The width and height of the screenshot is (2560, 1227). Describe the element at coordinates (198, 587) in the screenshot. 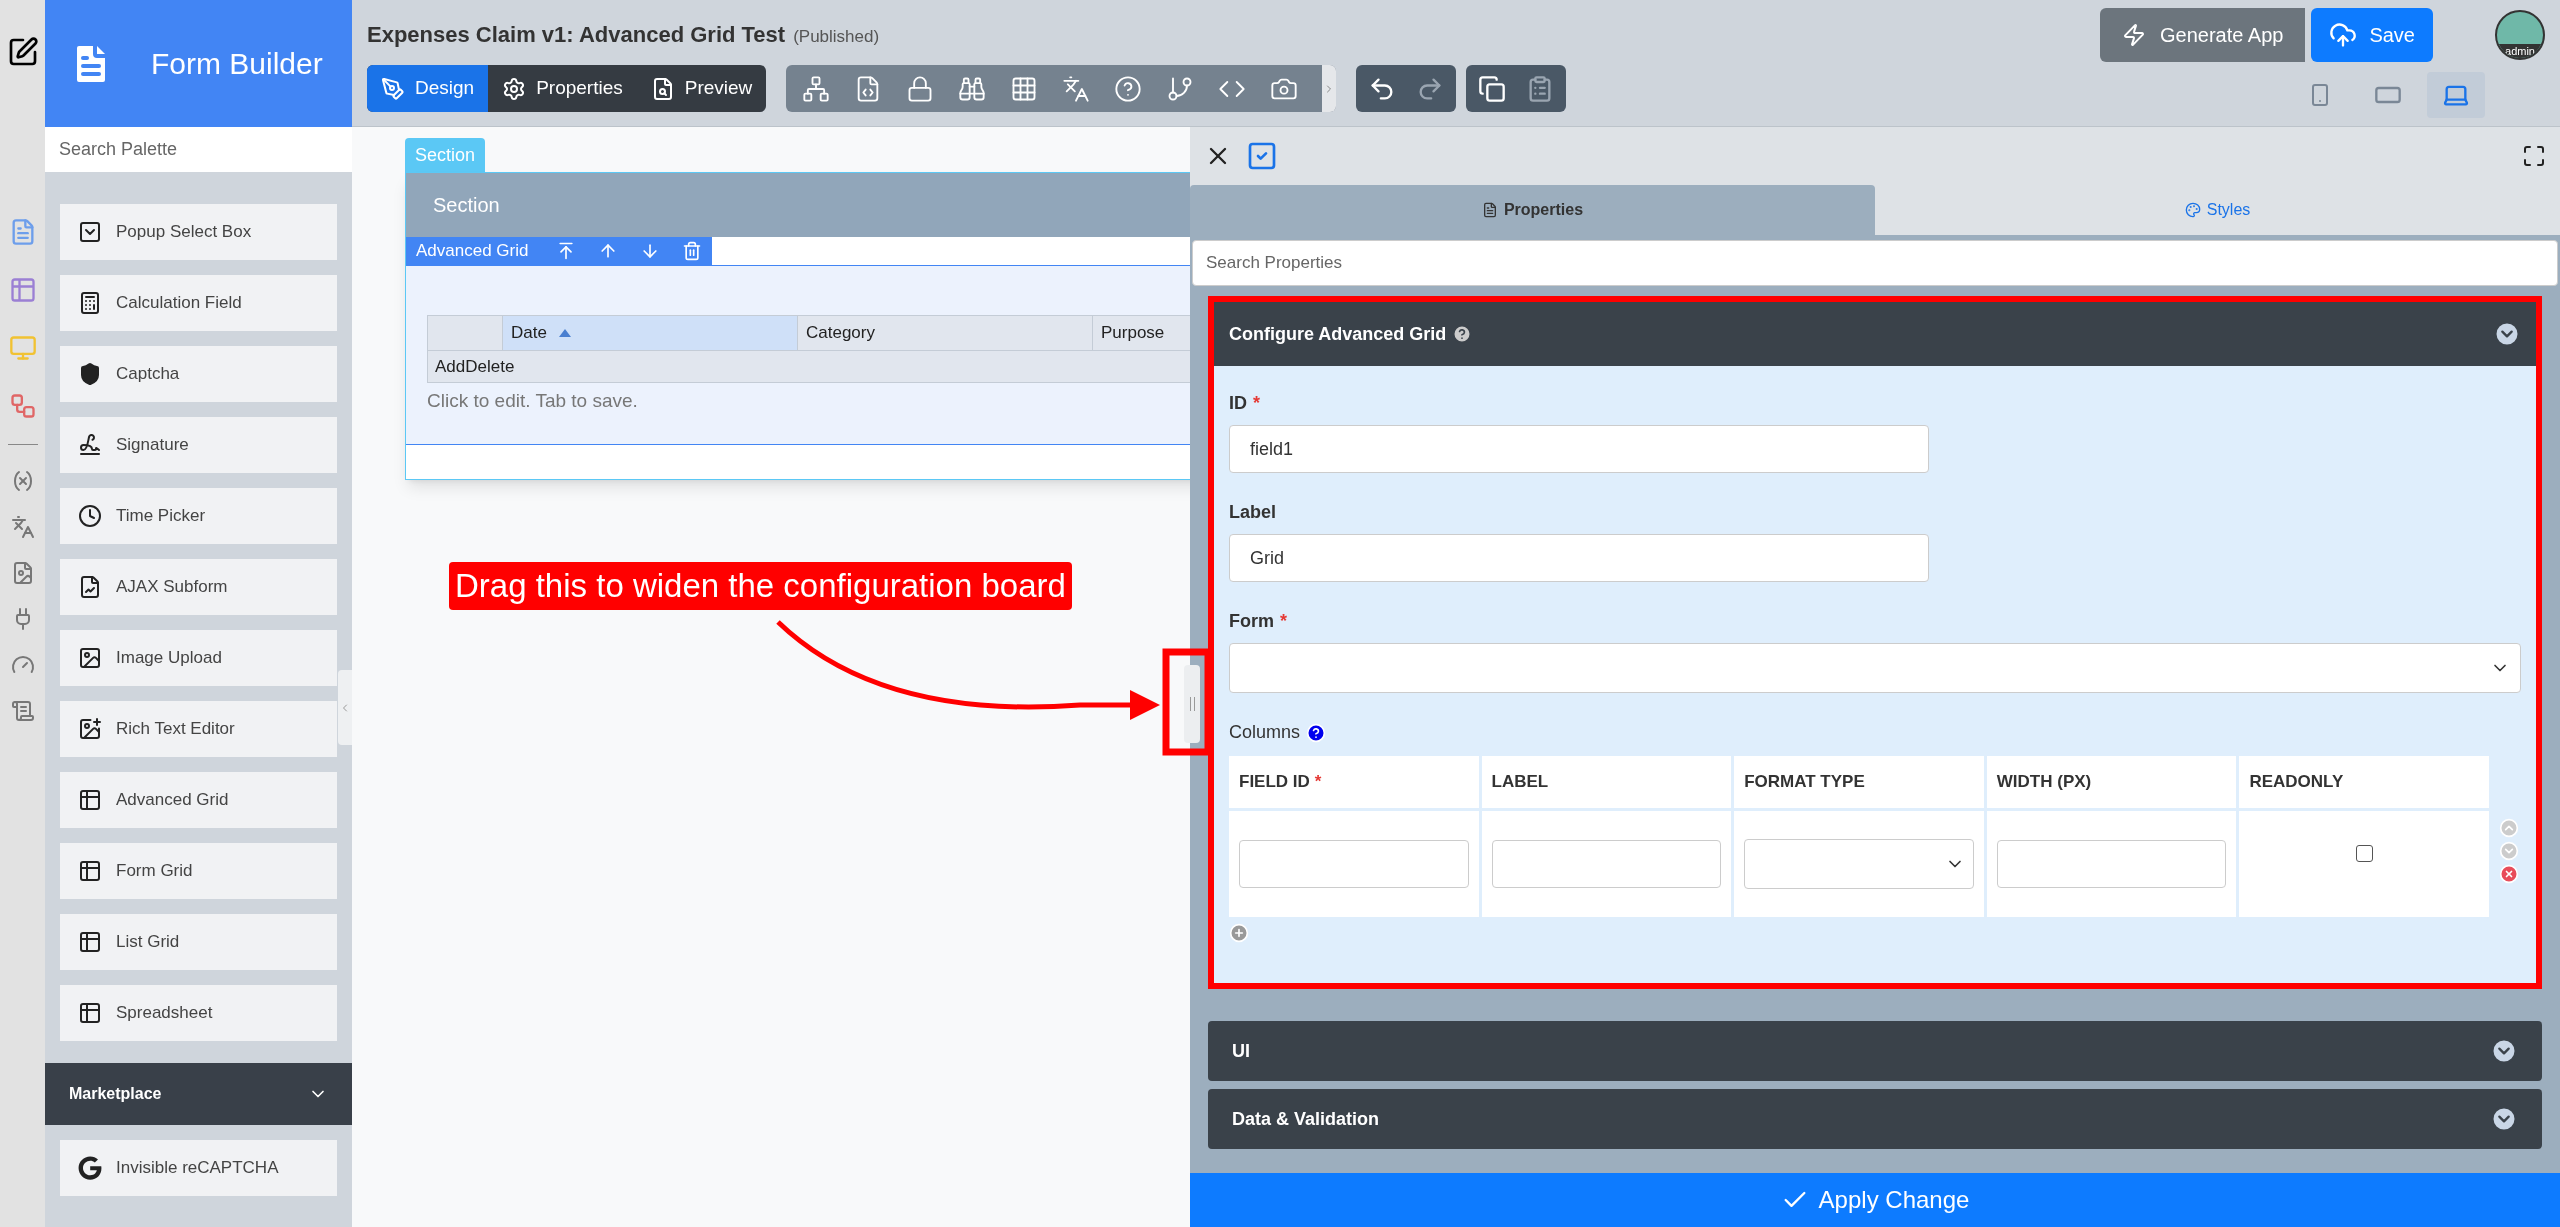

I see `palette-item: AJAX Subform` at that location.